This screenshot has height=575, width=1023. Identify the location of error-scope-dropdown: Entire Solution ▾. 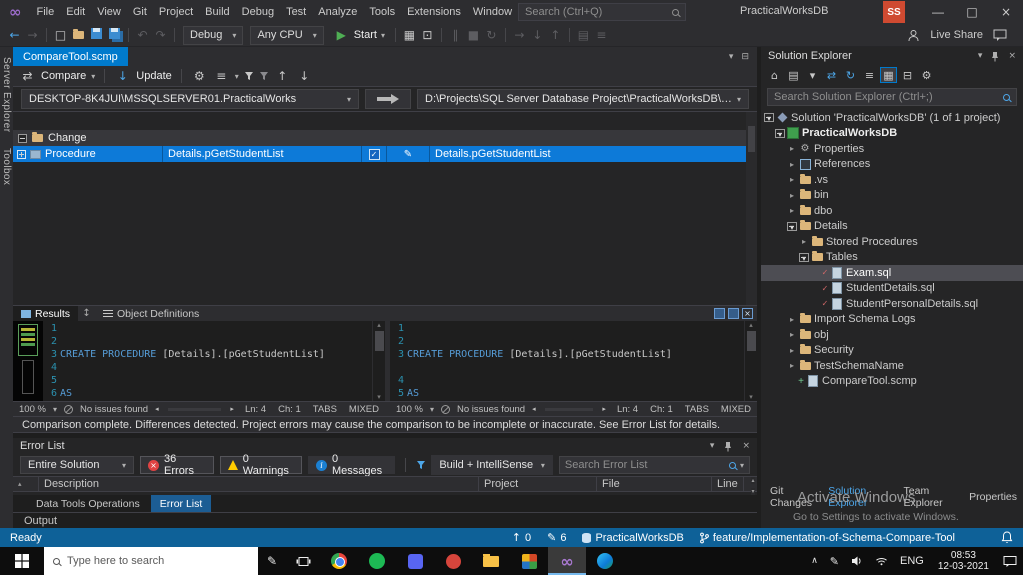
(77, 465).